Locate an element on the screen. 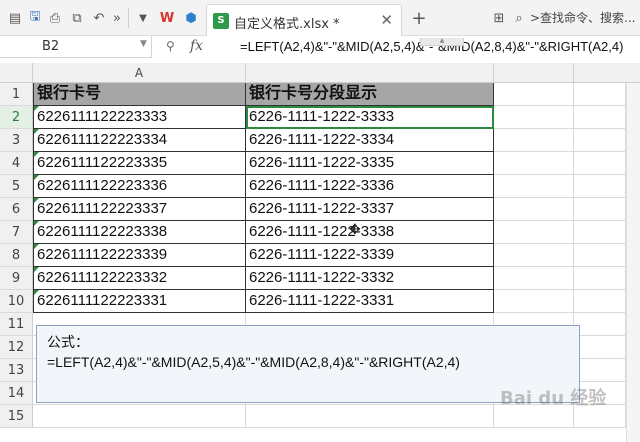  menu-icon: ▤ is located at coordinates (15, 18).